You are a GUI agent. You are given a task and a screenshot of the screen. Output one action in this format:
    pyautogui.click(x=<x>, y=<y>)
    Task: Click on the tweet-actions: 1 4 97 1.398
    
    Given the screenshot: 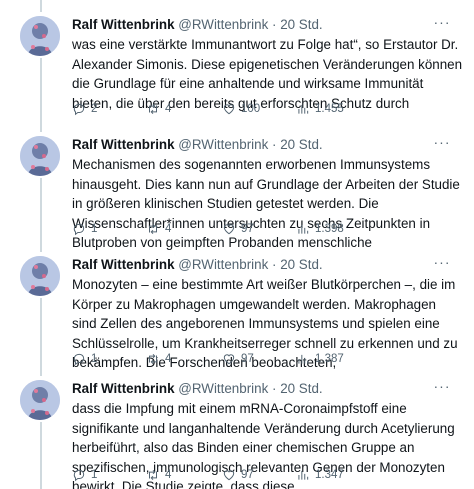 What is the action you would take?
    pyautogui.click(x=262, y=229)
    